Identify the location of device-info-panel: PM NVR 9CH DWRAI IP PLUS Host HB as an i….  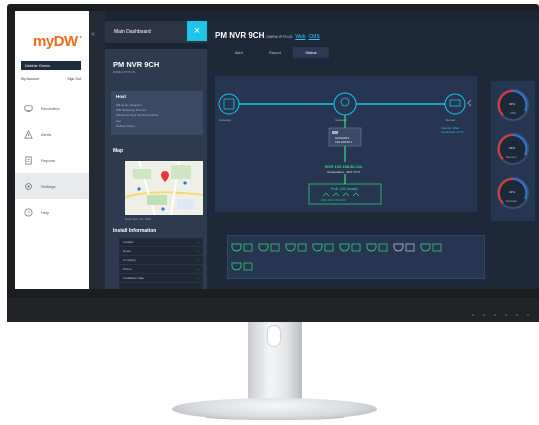
(156, 169).